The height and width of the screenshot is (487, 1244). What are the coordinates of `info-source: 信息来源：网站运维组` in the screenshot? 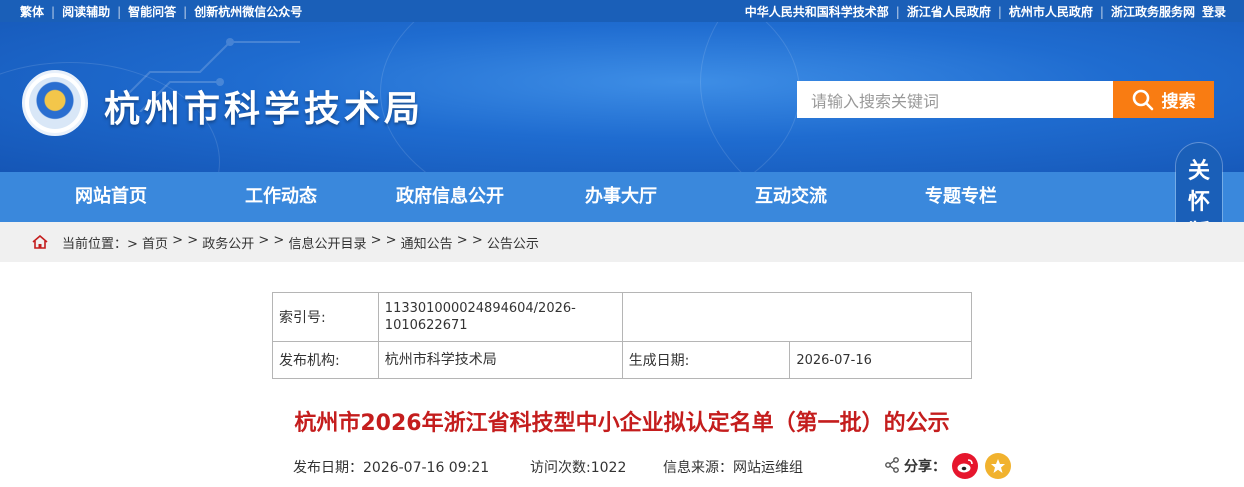 It's located at (733, 468).